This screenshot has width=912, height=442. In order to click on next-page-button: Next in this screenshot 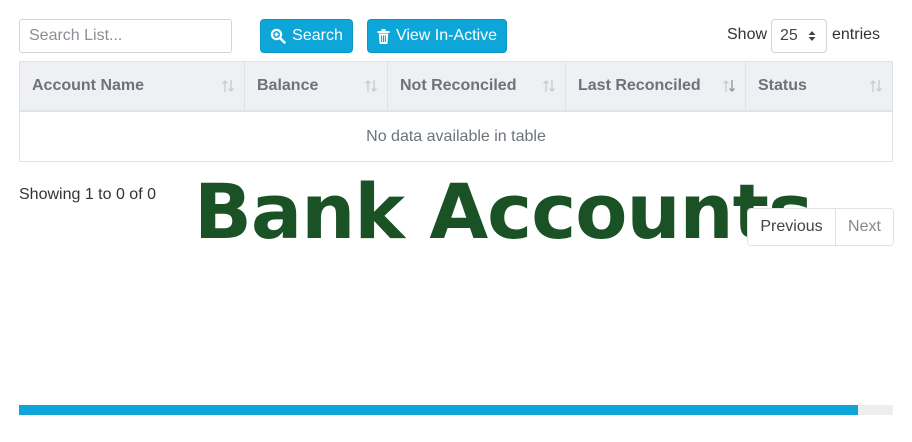, I will do `click(864, 227)`.